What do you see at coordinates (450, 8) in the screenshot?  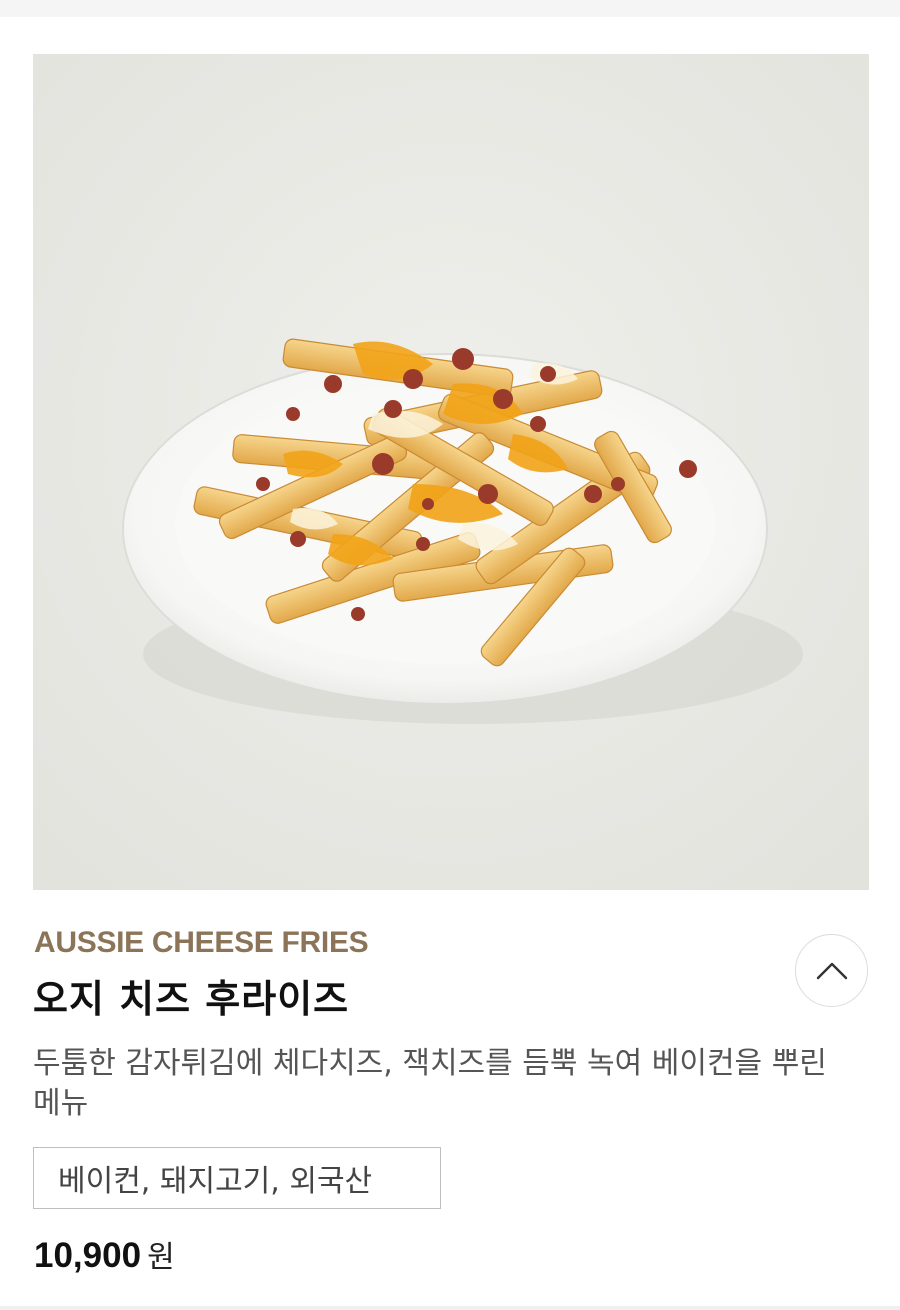 I see `top-strip` at bounding box center [450, 8].